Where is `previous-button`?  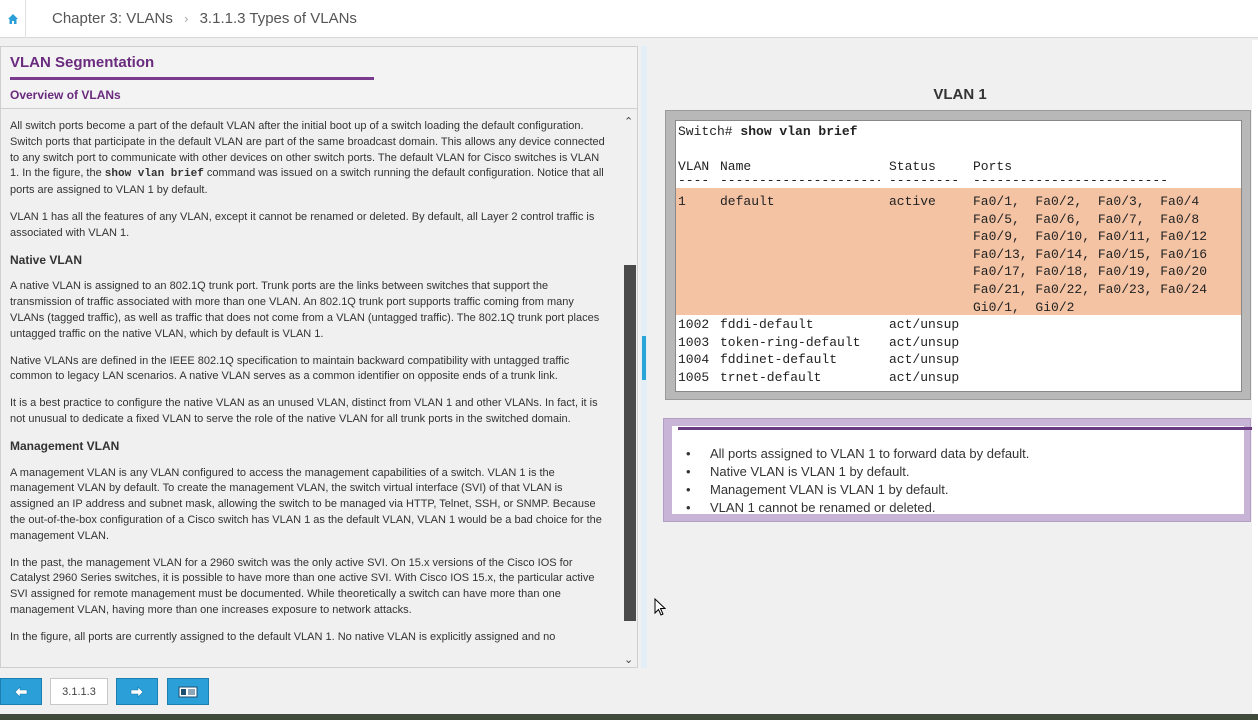
previous-button is located at coordinates (21, 691).